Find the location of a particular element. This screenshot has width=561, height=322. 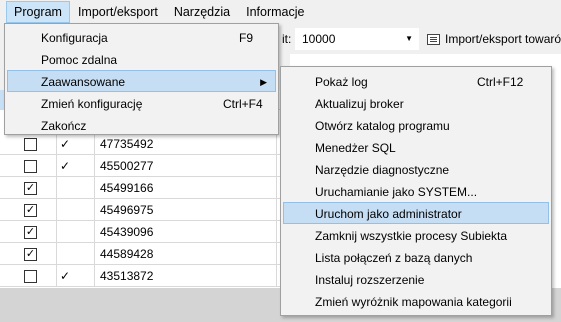

menu-program: Program is located at coordinates (38, 12).